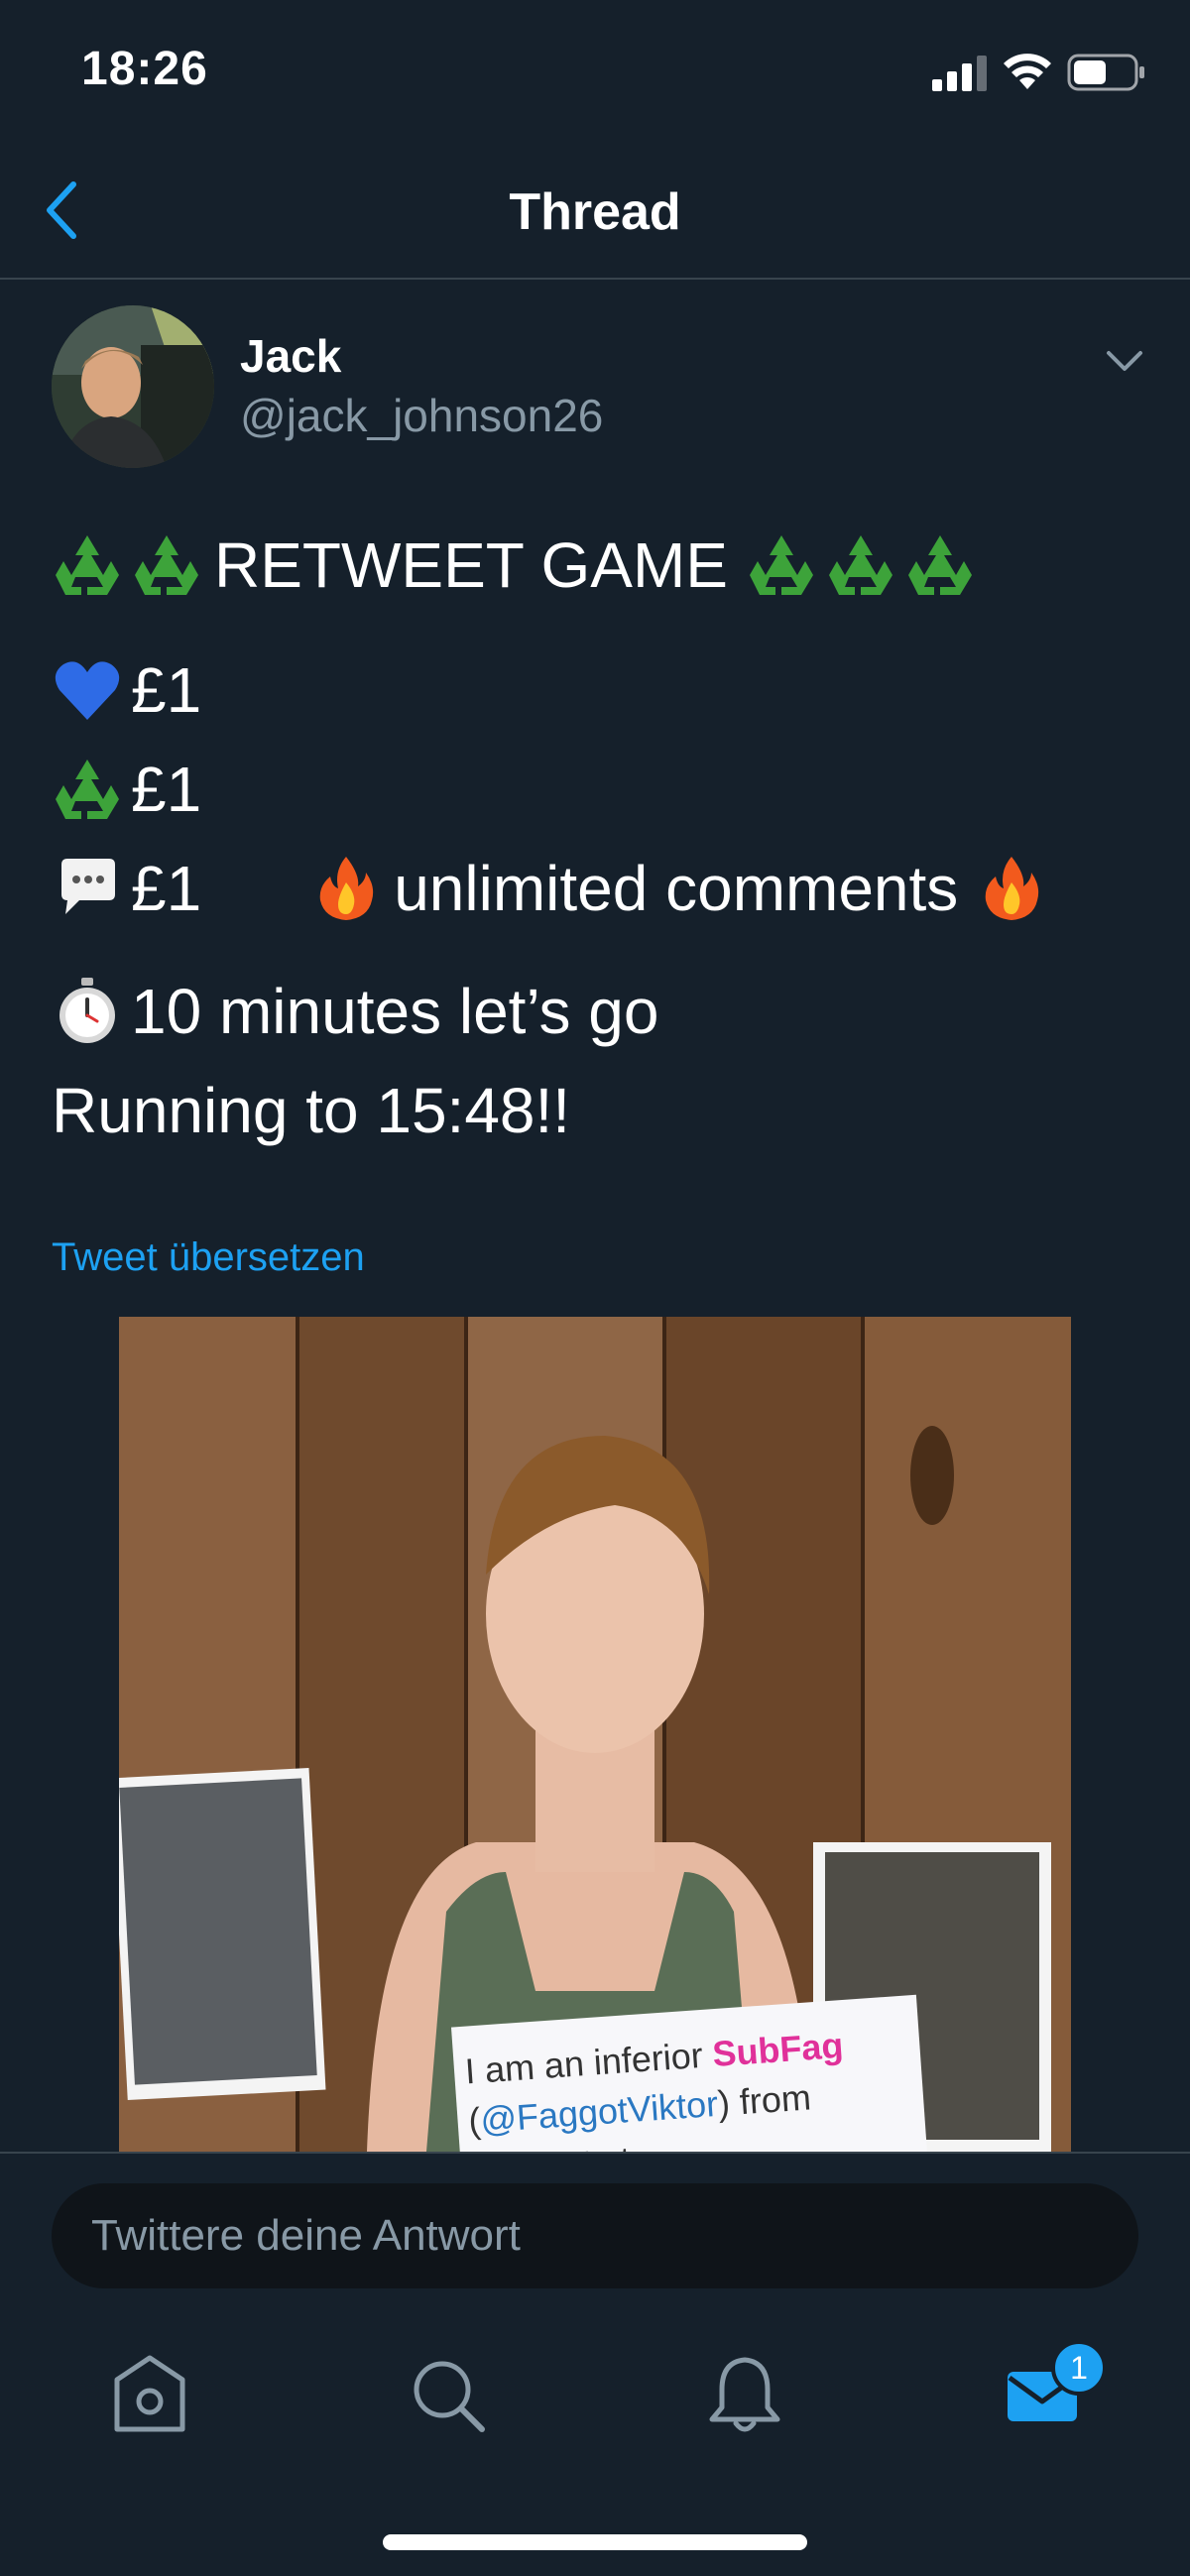  I want to click on tweet-line-retweet: £1, so click(597, 789).